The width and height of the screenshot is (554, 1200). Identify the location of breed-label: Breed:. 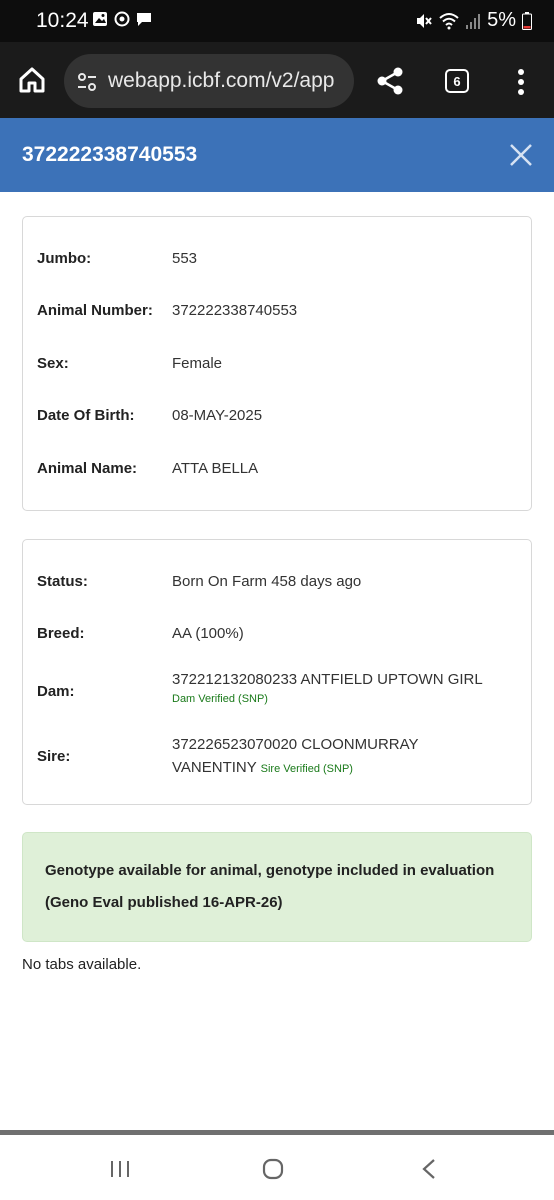
(61, 633).